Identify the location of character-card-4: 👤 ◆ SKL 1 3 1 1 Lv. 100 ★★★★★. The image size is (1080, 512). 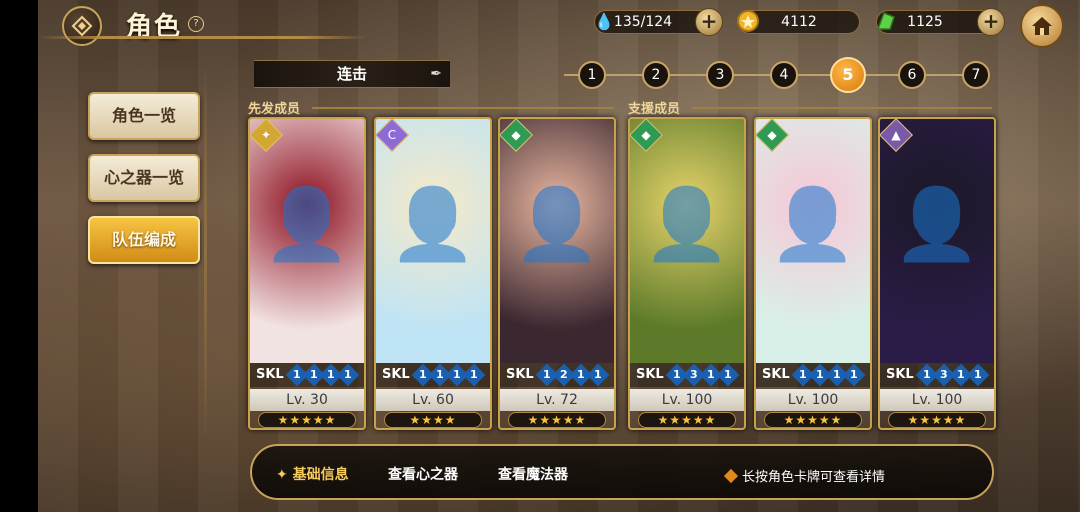
(687, 273).